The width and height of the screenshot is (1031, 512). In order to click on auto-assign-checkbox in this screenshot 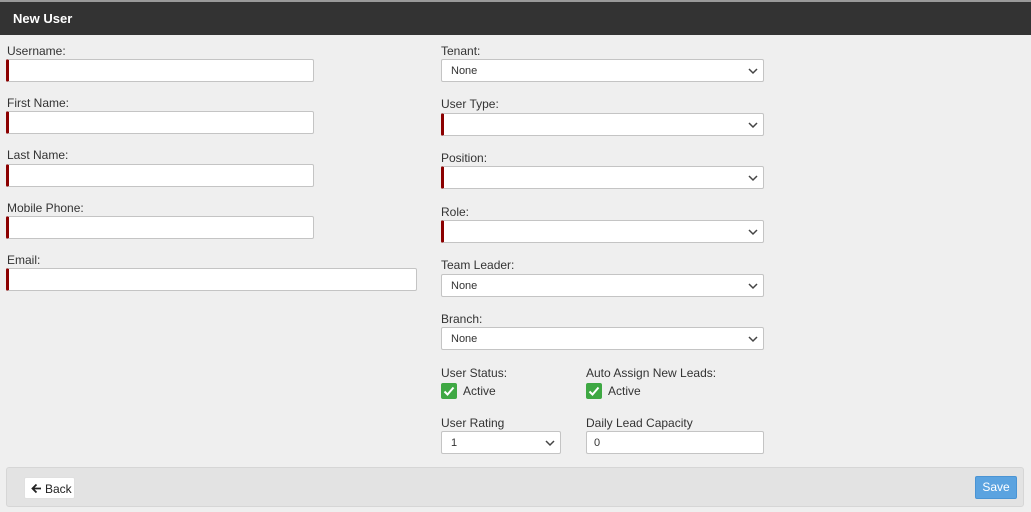, I will do `click(594, 391)`.